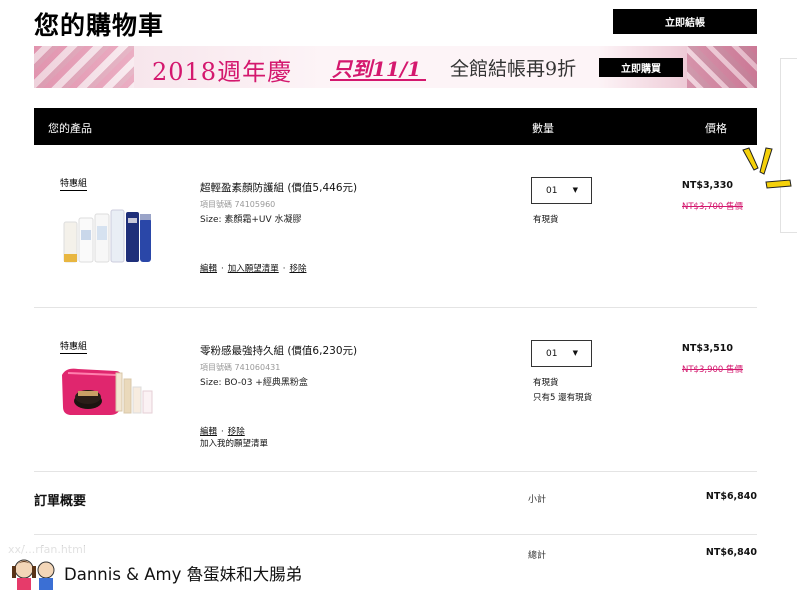  Describe the element at coordinates (240, 367) in the screenshot. I see `item-code: 項目號碼 741060431` at that location.